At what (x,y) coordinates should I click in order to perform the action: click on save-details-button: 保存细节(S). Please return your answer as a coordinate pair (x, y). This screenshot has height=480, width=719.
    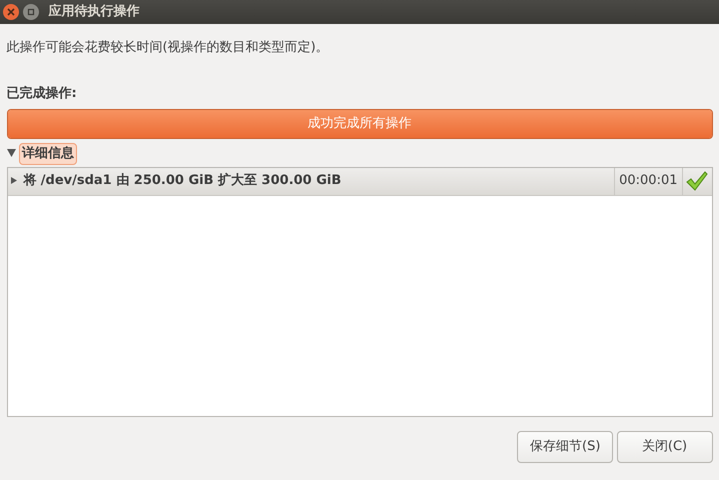
    Looking at the image, I should click on (565, 446).